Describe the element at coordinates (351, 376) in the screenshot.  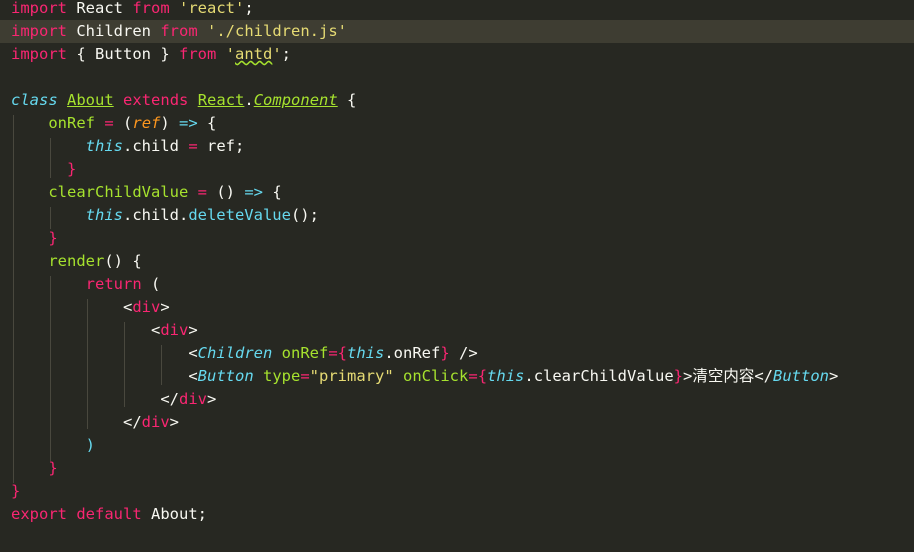
I see `string: "primary"` at that location.